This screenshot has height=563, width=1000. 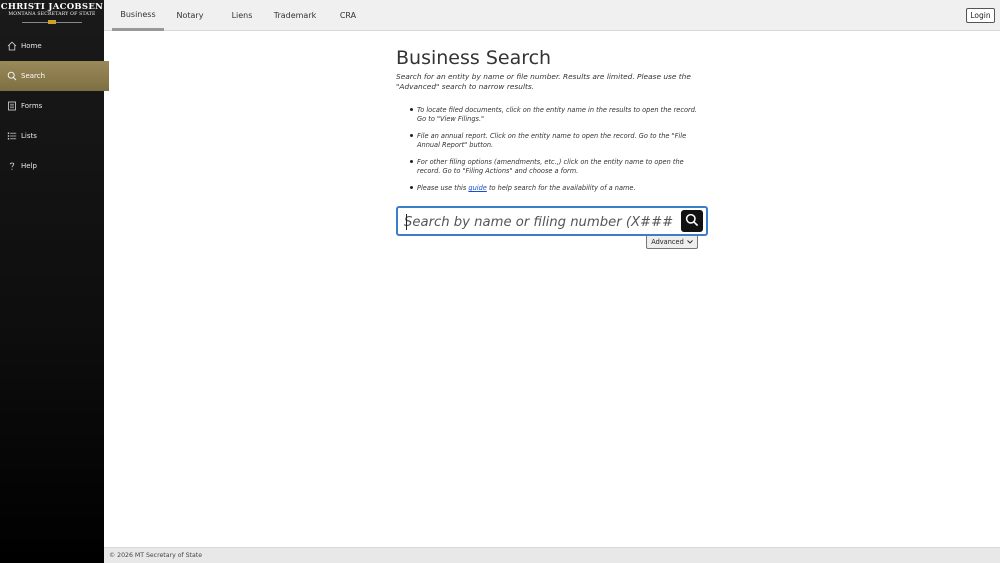 I want to click on tab-notary: Notary, so click(x=190, y=15).